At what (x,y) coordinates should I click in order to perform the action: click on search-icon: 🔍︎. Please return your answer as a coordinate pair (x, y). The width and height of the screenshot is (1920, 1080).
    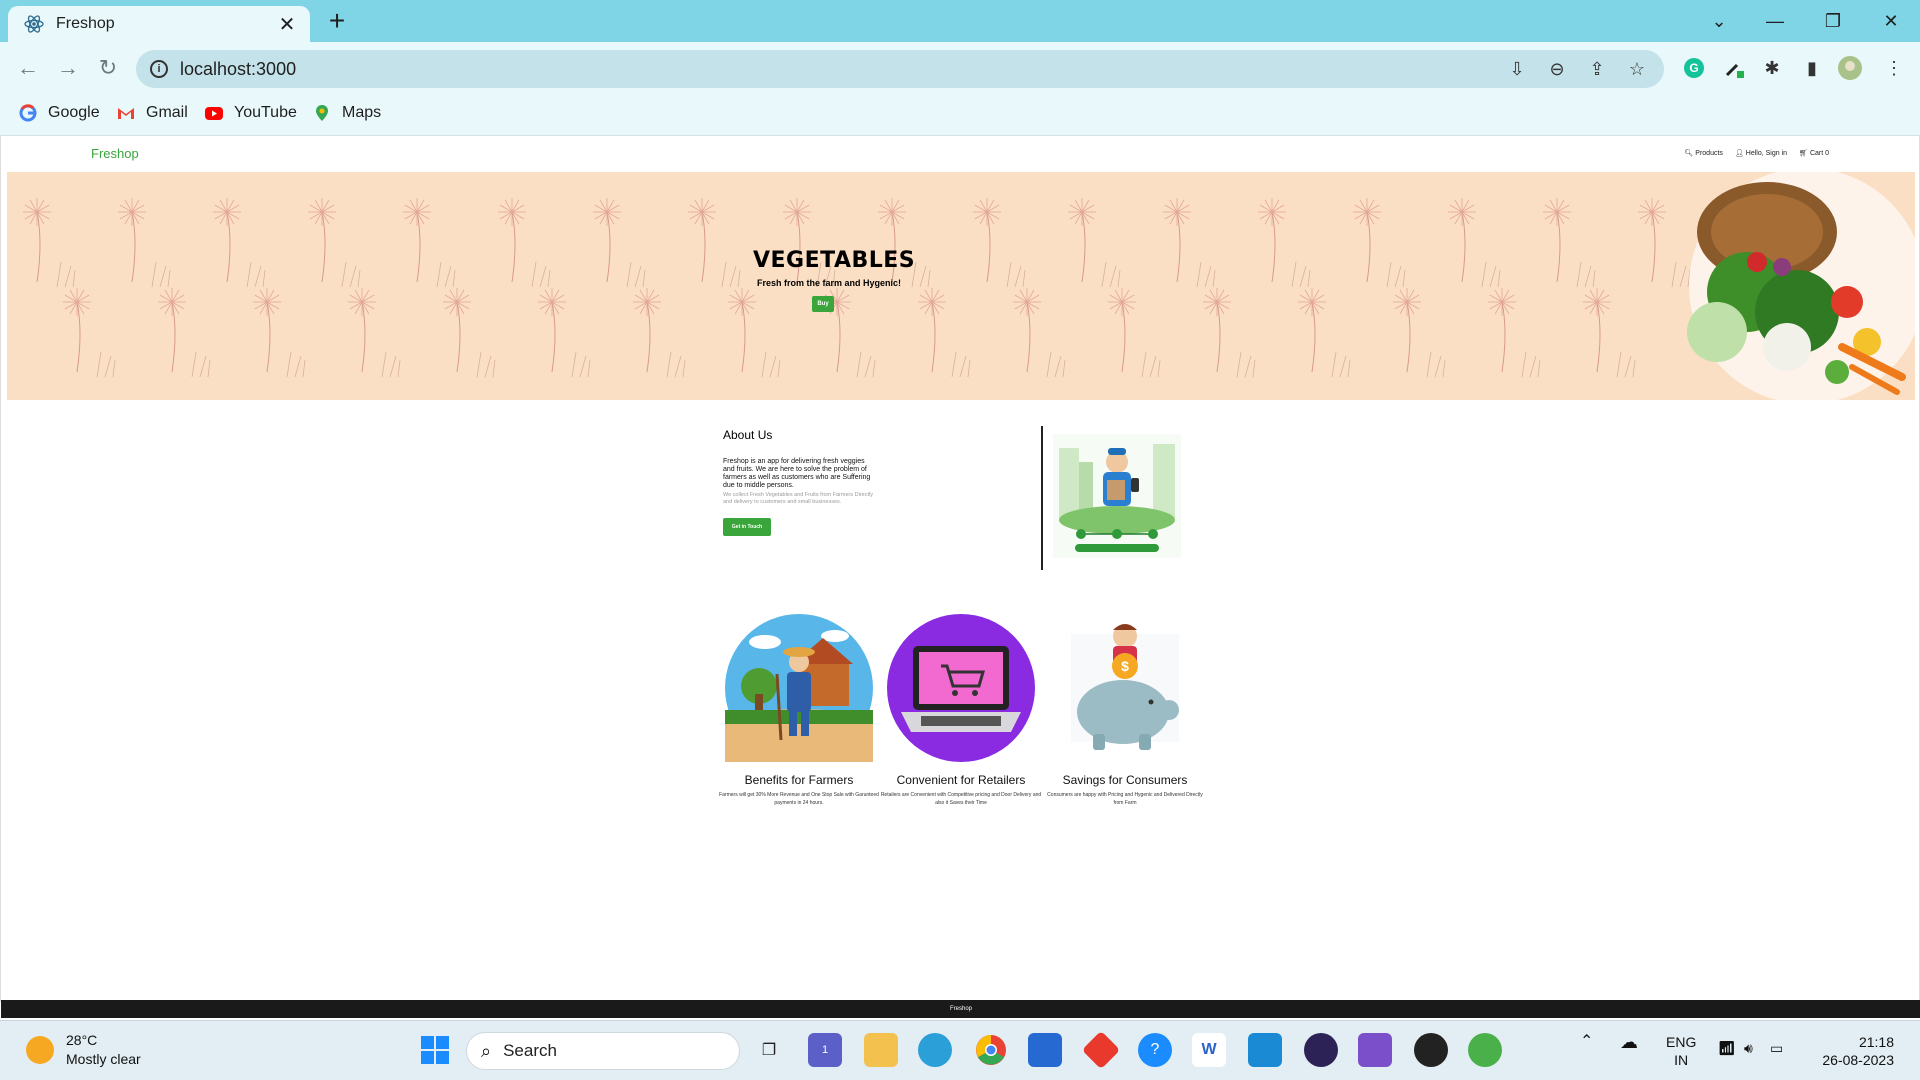
    Looking at the image, I should click on (1689, 153).